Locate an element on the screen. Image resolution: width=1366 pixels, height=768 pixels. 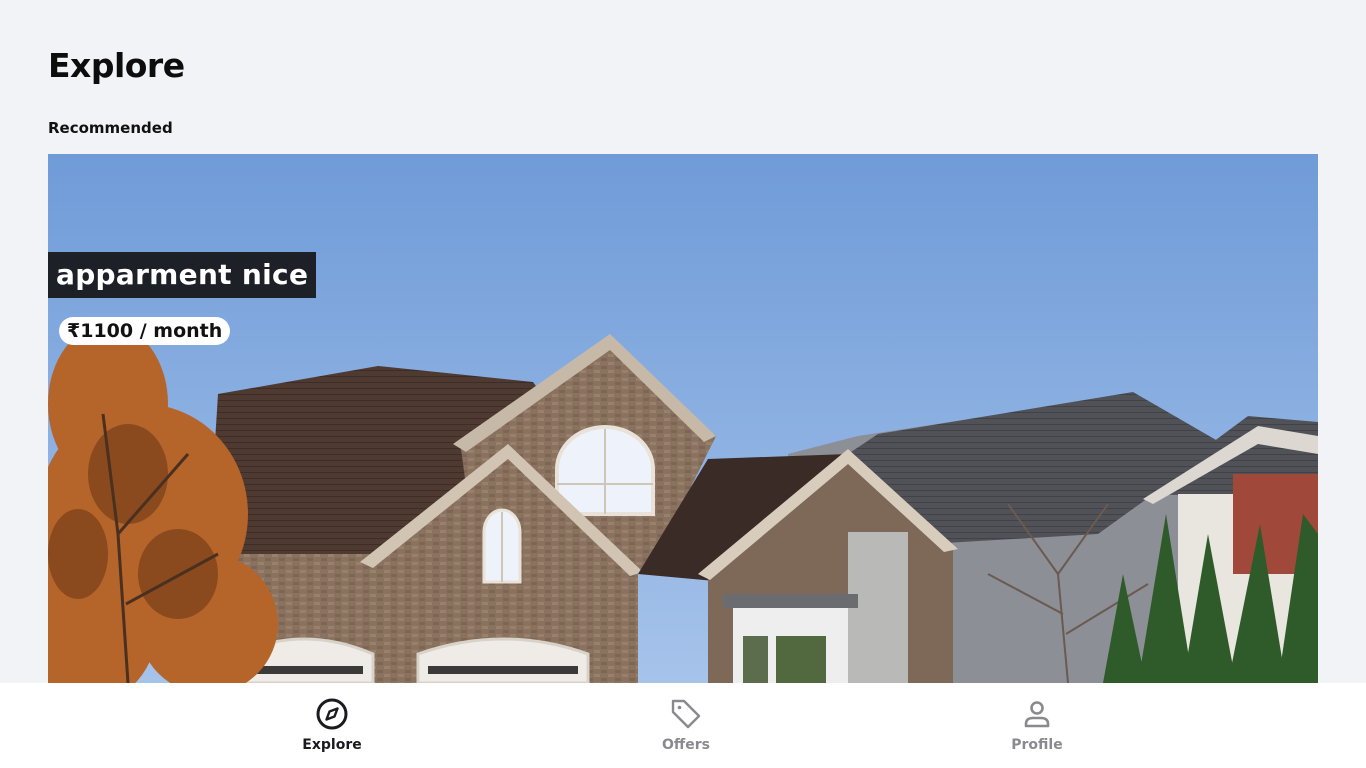
nav-item-explore: Explore is located at coordinates (332, 727).